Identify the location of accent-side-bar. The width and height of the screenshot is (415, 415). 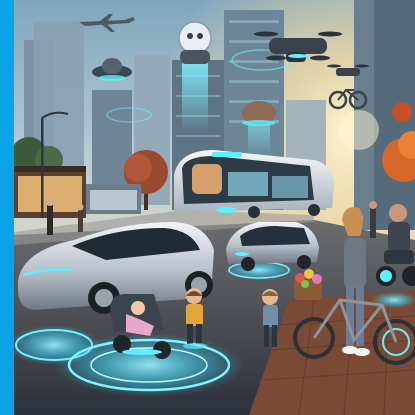
(7, 207).